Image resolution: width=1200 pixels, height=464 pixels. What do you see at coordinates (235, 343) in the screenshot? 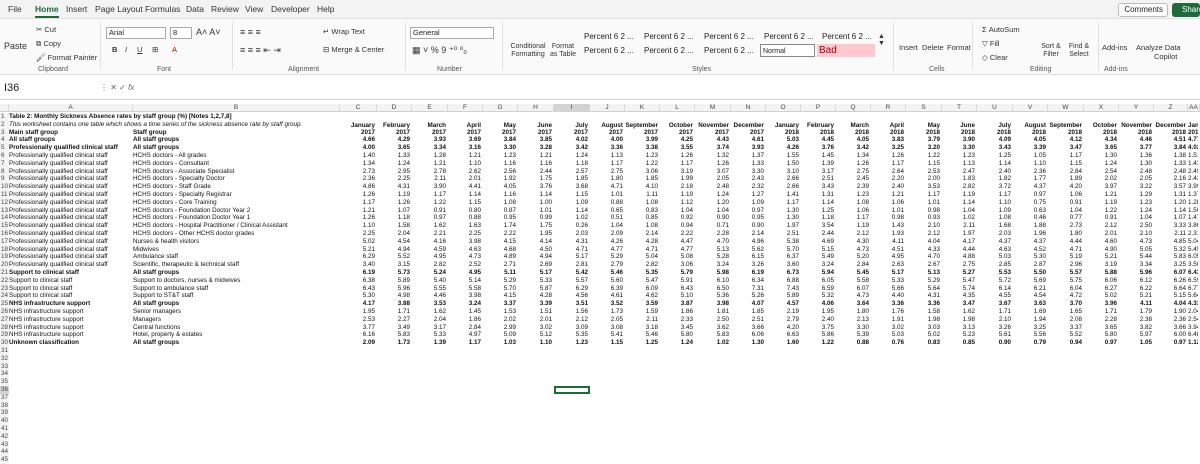
I see `cell: All staff groups` at bounding box center [235, 343].